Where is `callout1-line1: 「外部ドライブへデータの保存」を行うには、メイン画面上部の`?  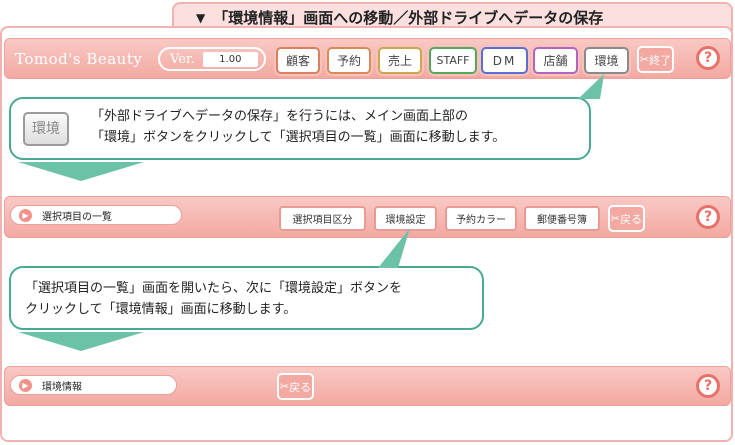
callout1-line1: 「外部ドライブへデータの保存」を行うには、メイン画面上部の is located at coordinates (280, 116).